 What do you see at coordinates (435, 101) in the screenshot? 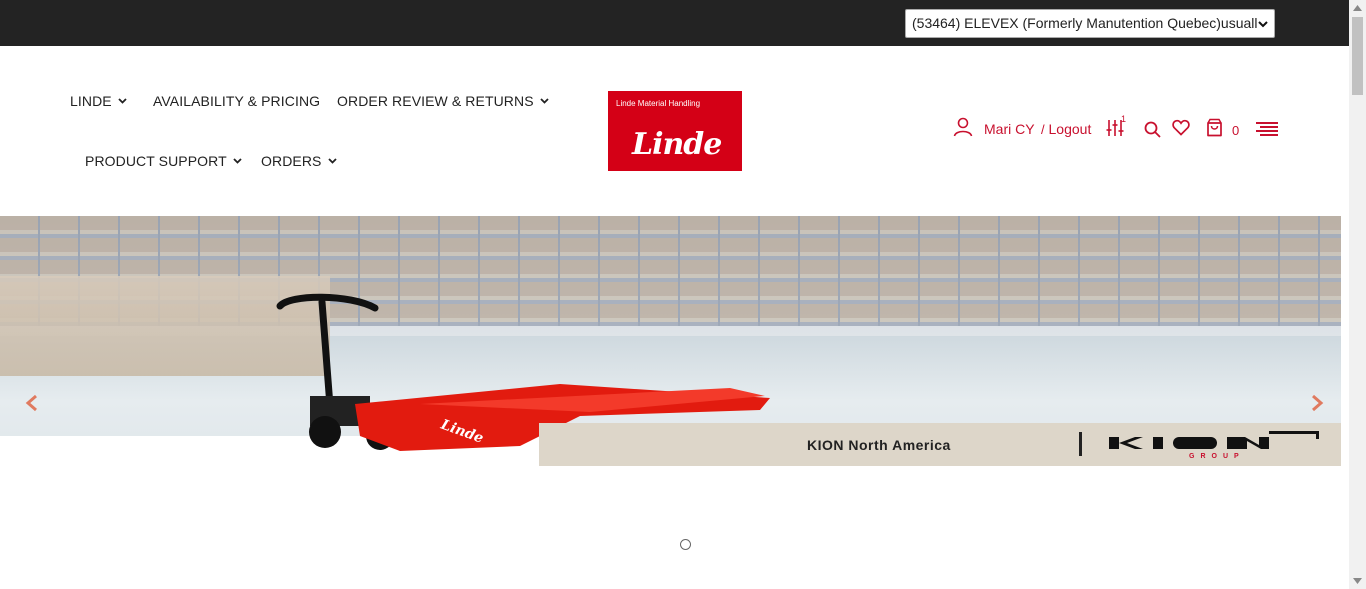
I see `nav-item-label: ORDER REVIEW & RETURNS` at bounding box center [435, 101].